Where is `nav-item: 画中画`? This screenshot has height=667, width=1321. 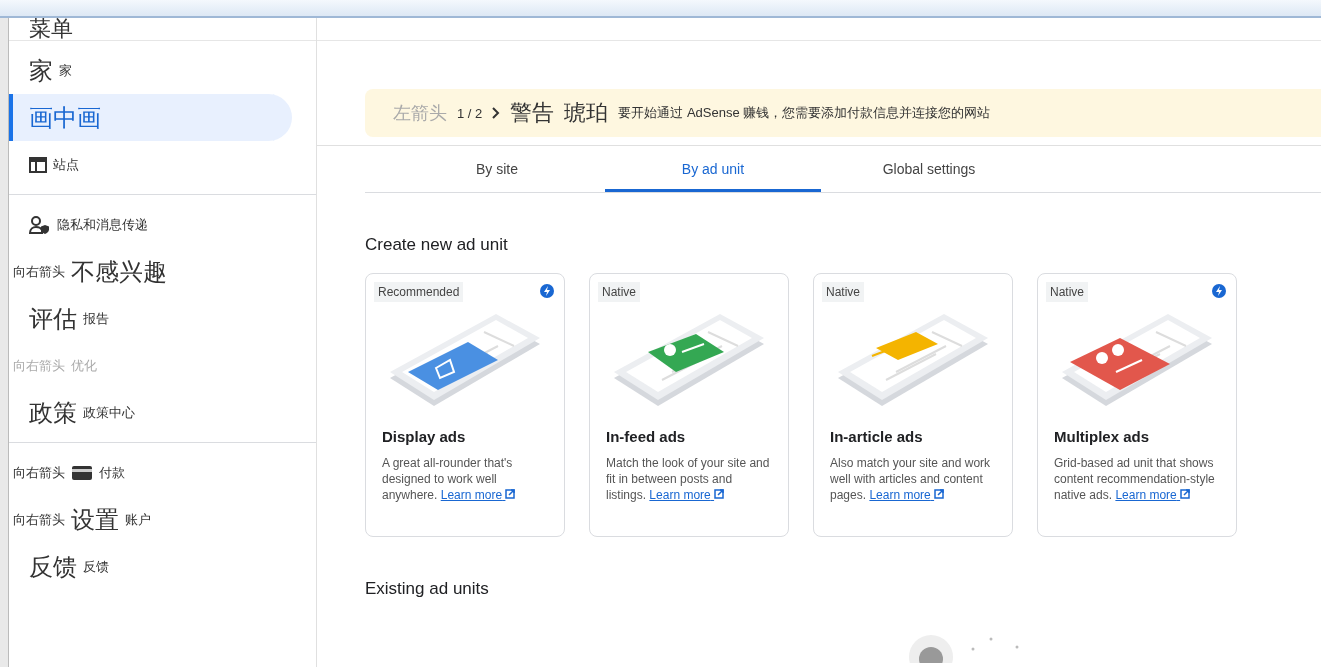
nav-item: 画中画 is located at coordinates (150, 117).